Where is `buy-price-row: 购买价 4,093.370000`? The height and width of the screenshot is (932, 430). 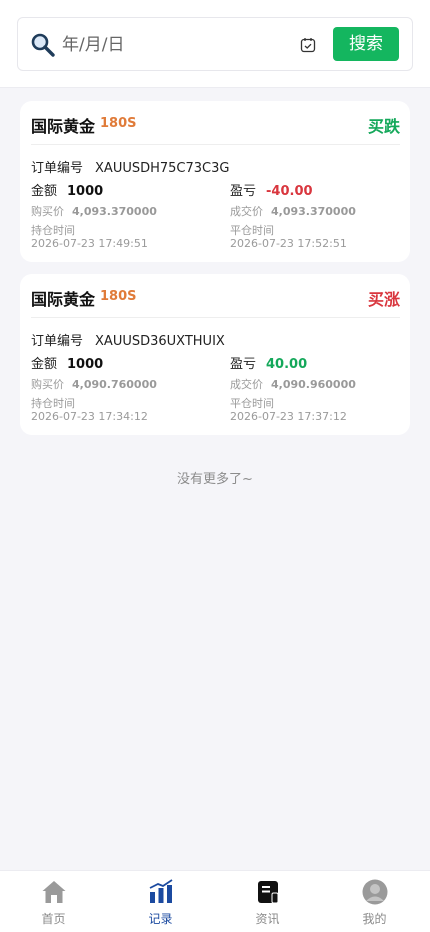 buy-price-row: 购买价 4,093.370000 is located at coordinates (94, 211).